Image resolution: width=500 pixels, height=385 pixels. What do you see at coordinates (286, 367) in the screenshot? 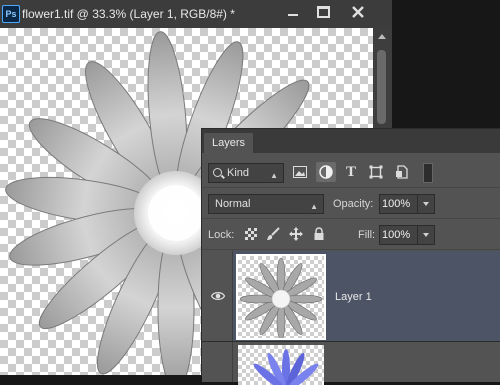
I see `blue-flower-thumbnail-image` at bounding box center [286, 367].